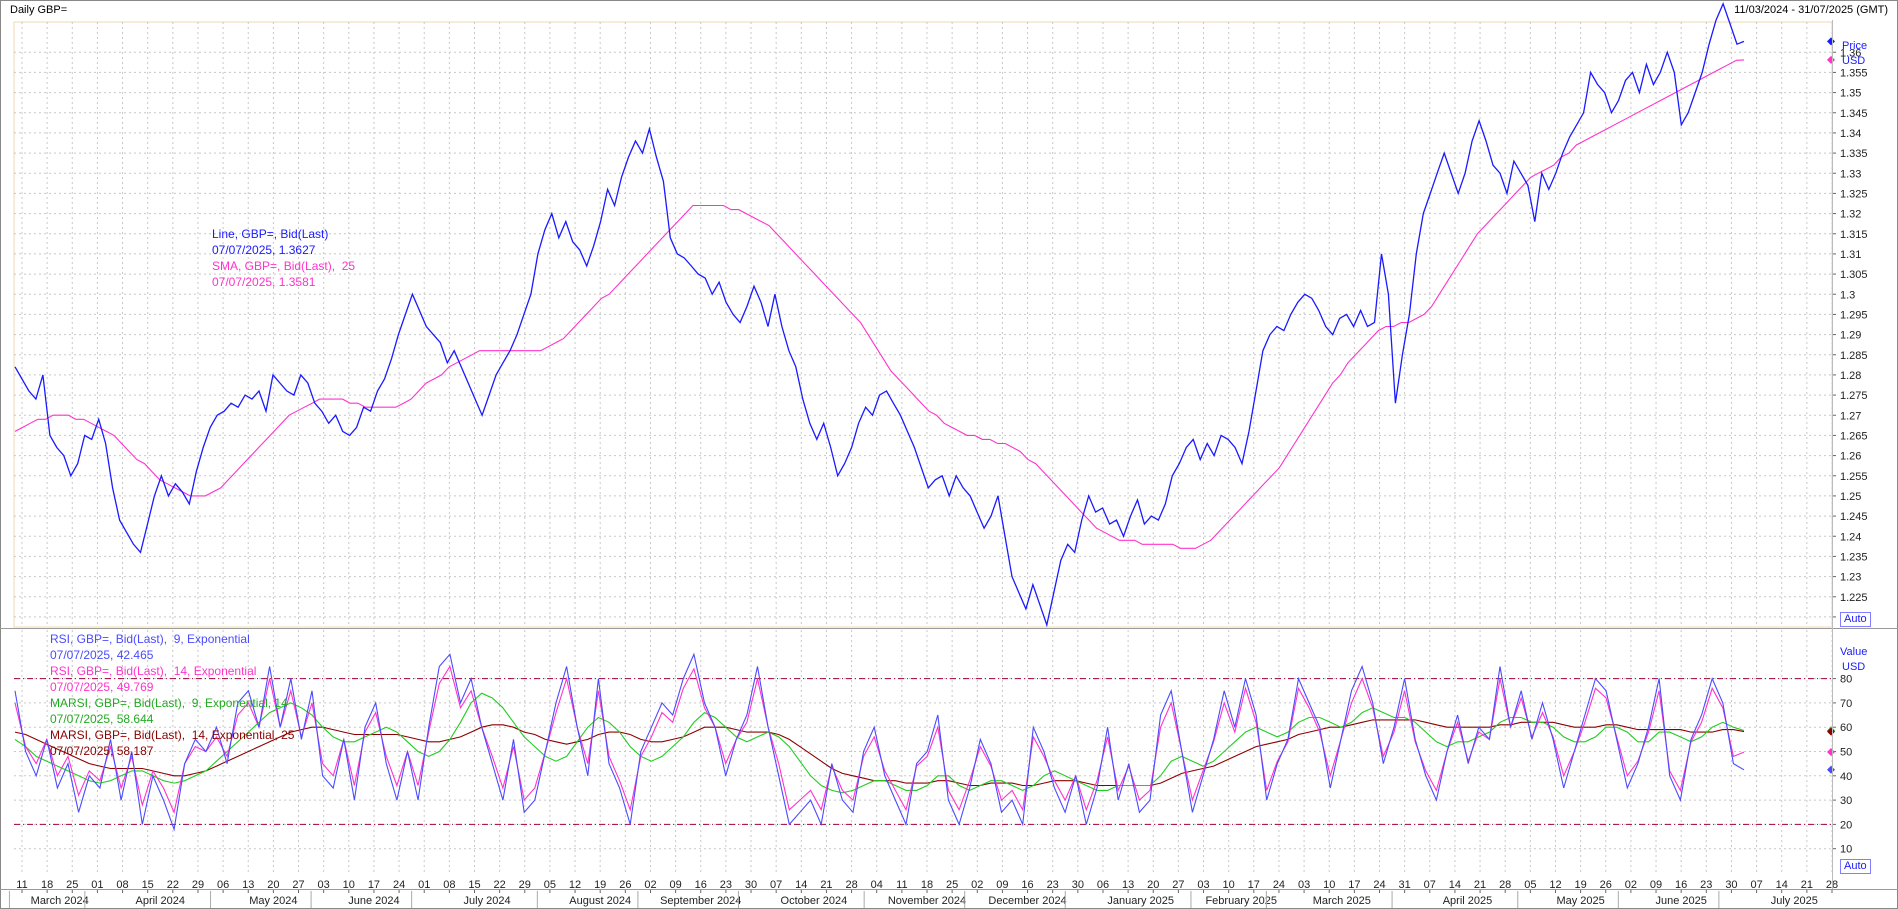 This screenshot has height=909, width=1898. I want to click on rsi-tick-label: 10, so click(1846, 850).